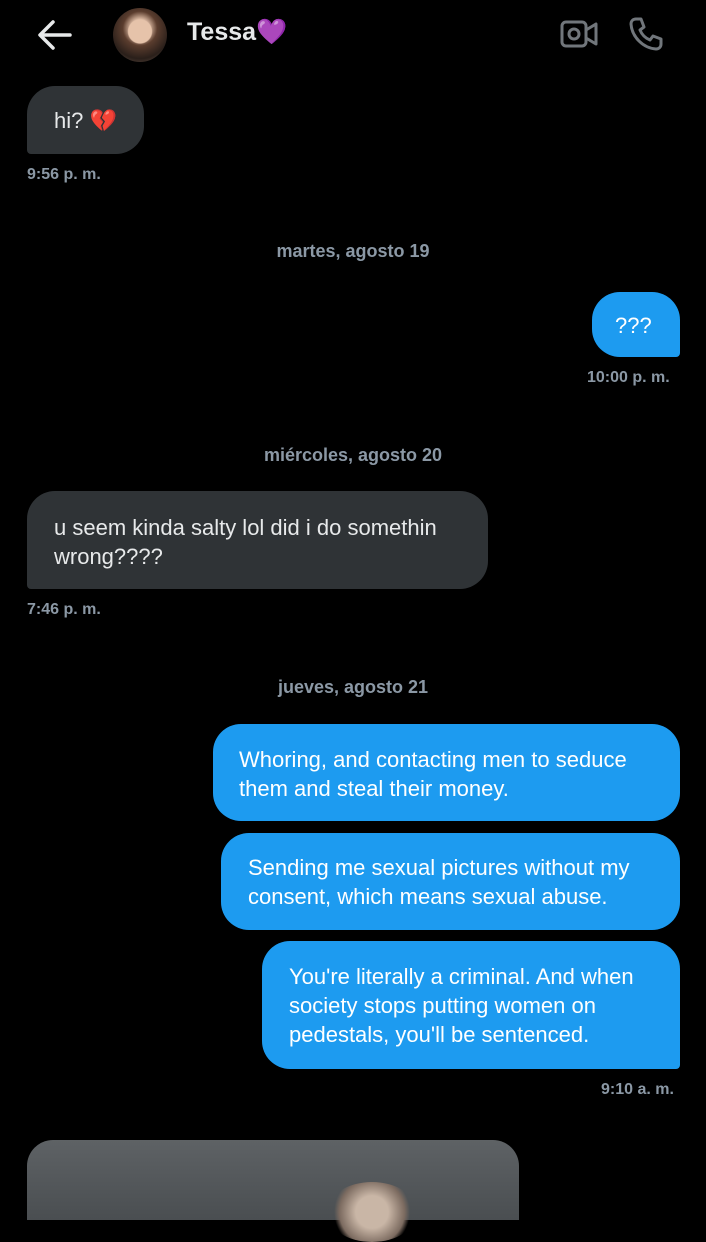 The height and width of the screenshot is (1242, 706). I want to click on conversation-header: Tessa💜, so click(353, 36).